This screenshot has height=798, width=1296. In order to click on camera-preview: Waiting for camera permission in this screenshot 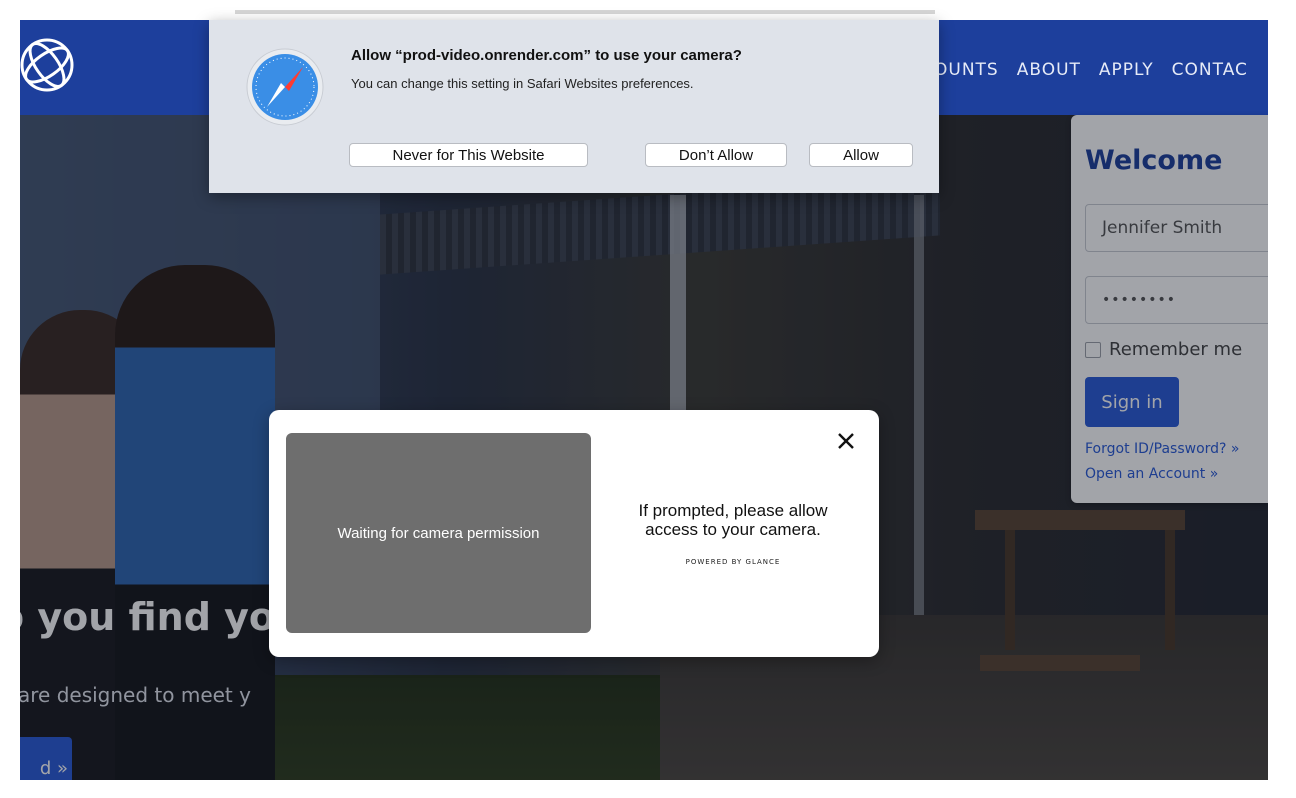, I will do `click(438, 533)`.